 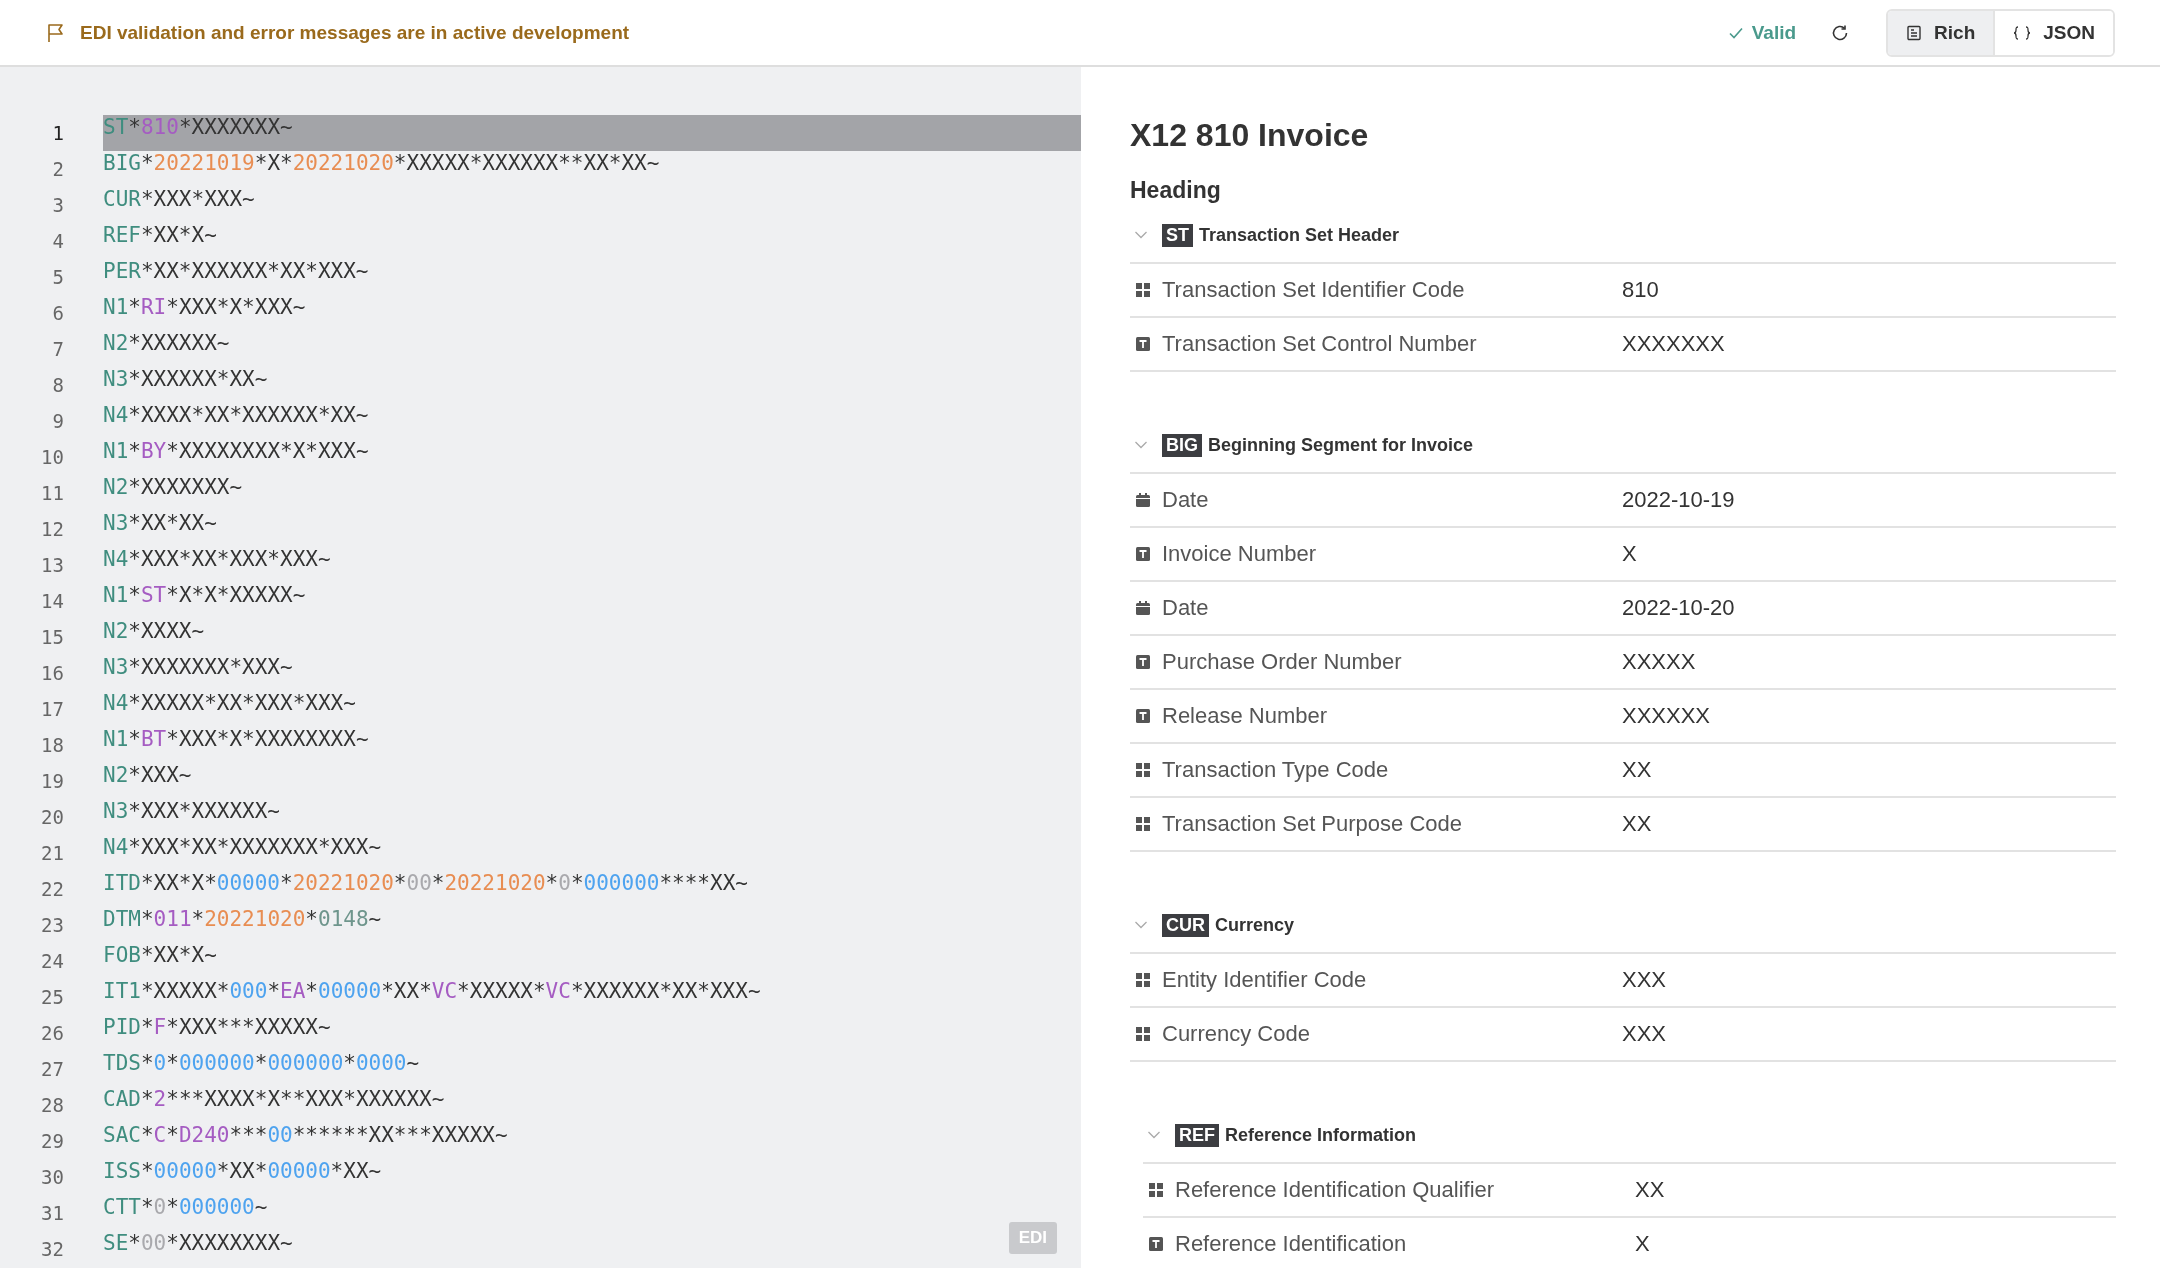 I want to click on document-icon, so click(x=1914, y=32).